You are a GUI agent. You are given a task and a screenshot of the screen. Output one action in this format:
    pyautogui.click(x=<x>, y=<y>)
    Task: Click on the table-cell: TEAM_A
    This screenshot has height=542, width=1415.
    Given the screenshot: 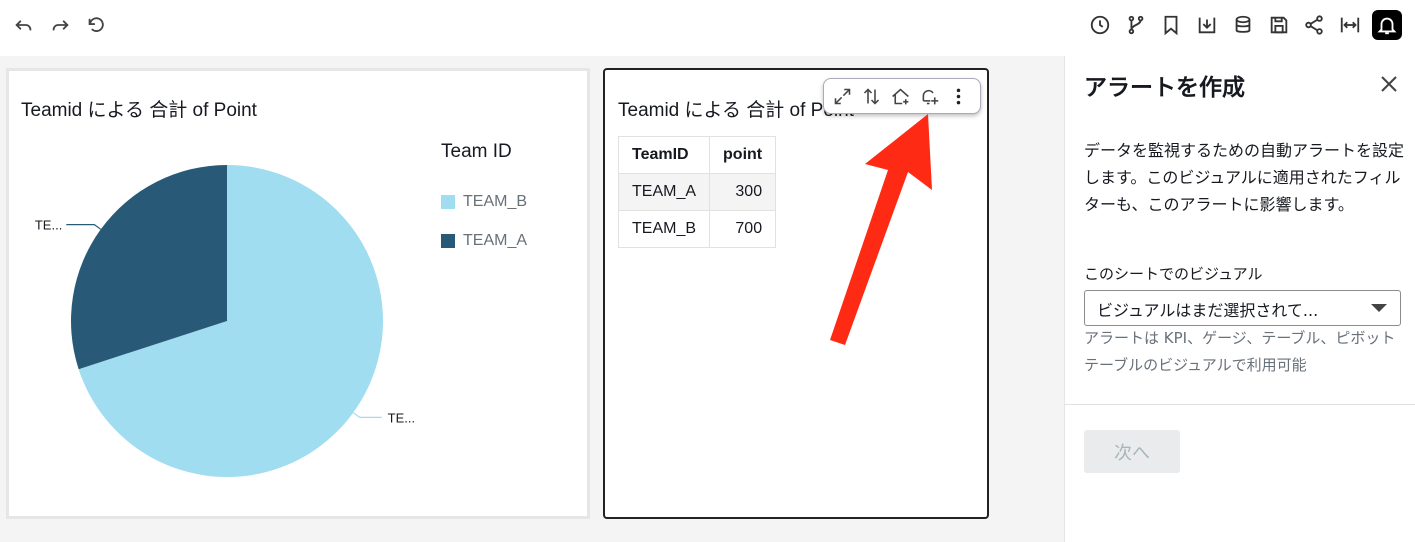 What is the action you would take?
    pyautogui.click(x=664, y=192)
    